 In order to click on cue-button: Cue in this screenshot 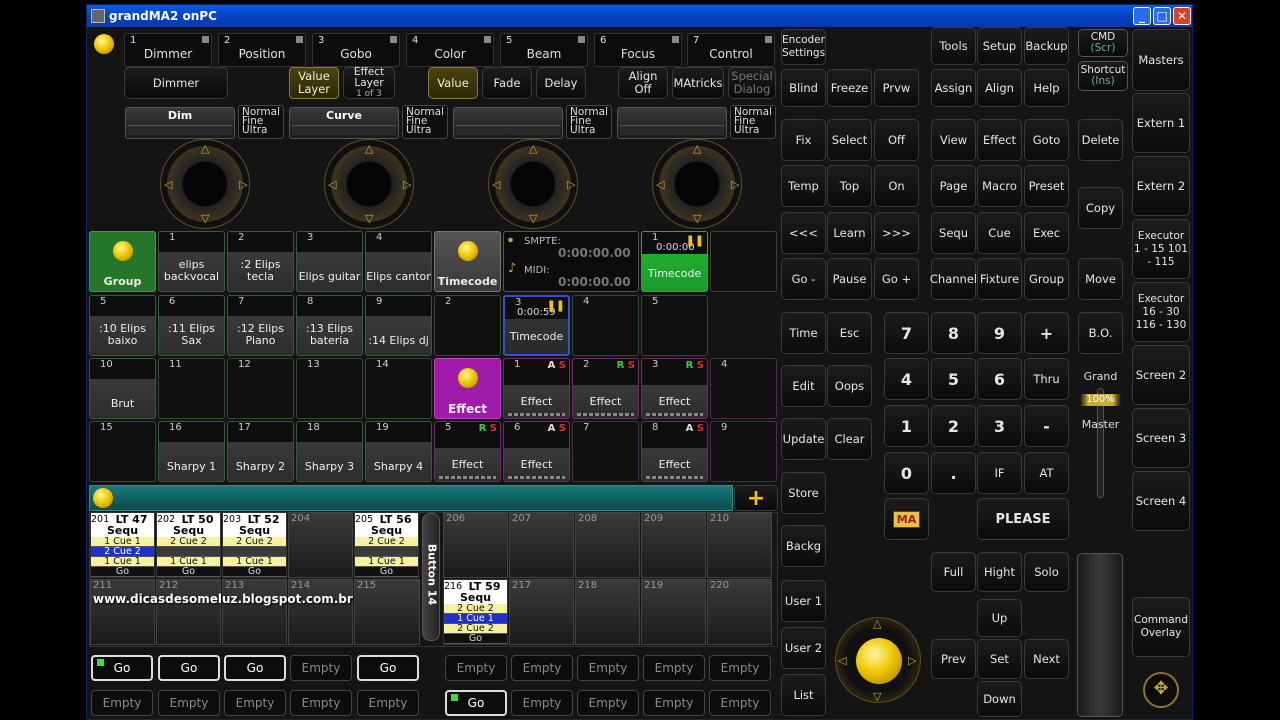, I will do `click(999, 233)`.